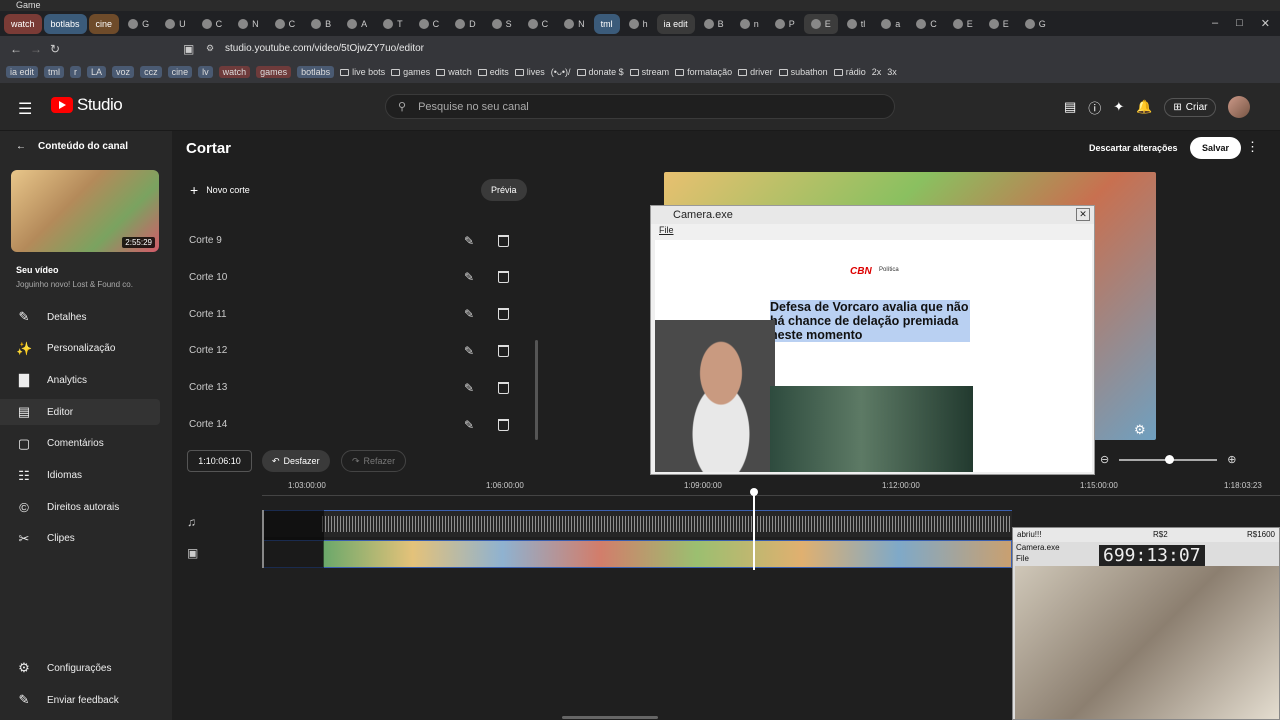 The height and width of the screenshot is (720, 1280). I want to click on sidebar-item-detalhes: ✎ Detalhes, so click(89, 317).